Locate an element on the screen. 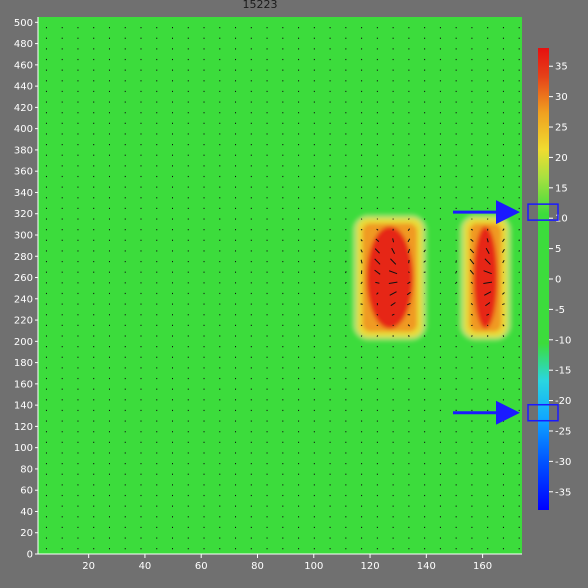 The height and width of the screenshot is (588, 588). x-tick-label: 20 is located at coordinates (88, 566).